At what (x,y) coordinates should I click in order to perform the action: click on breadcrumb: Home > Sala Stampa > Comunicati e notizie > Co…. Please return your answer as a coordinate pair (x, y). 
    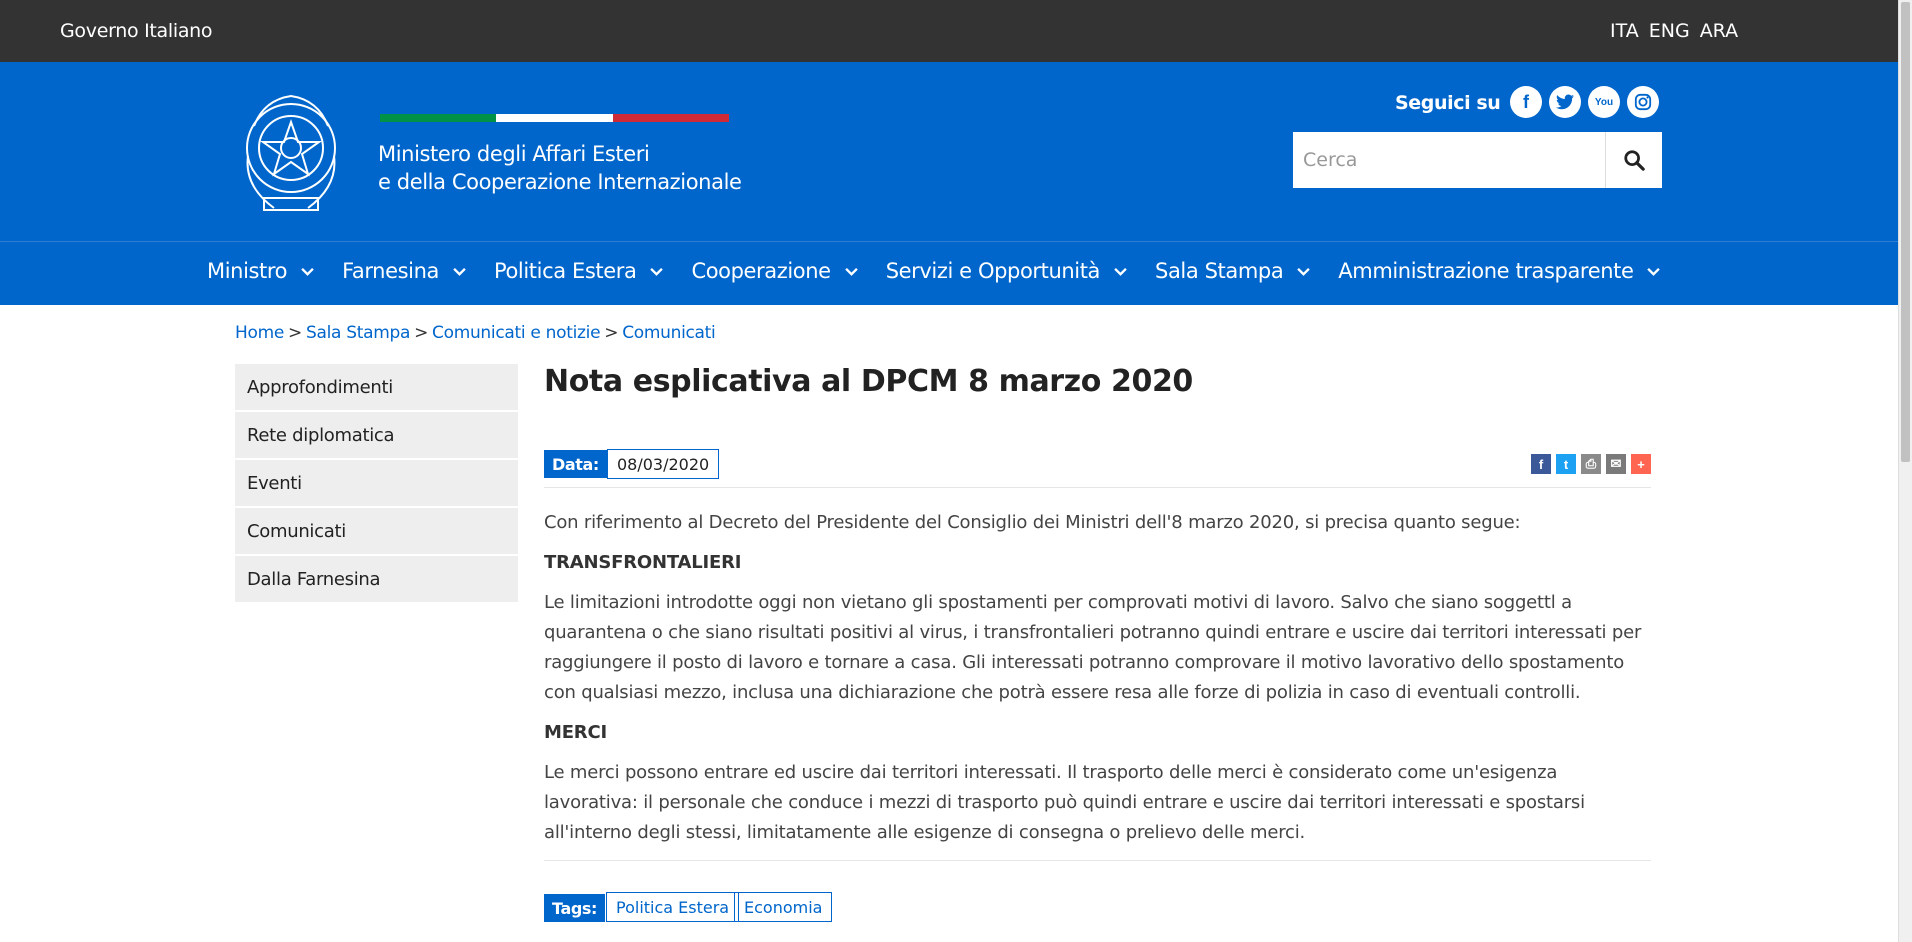
    Looking at the image, I should click on (475, 333).